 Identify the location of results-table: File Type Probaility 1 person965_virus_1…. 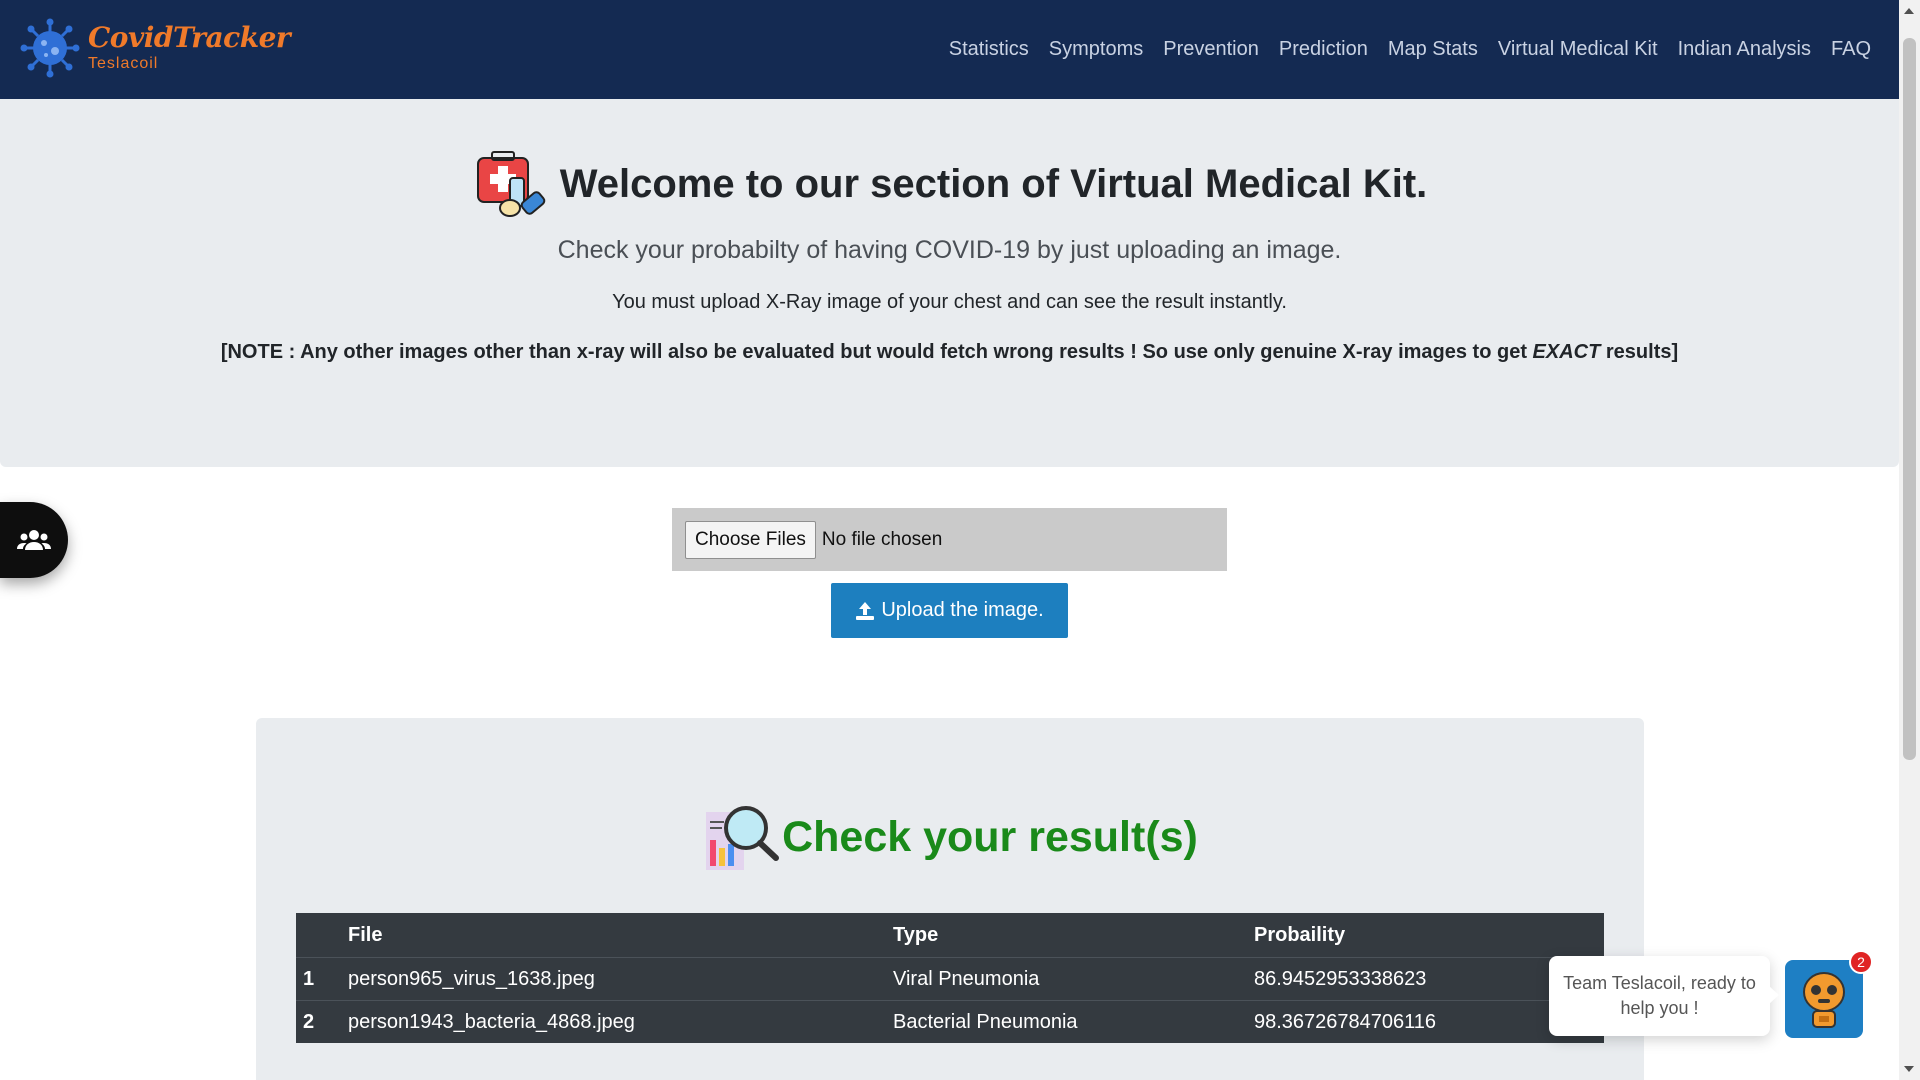
(950, 978).